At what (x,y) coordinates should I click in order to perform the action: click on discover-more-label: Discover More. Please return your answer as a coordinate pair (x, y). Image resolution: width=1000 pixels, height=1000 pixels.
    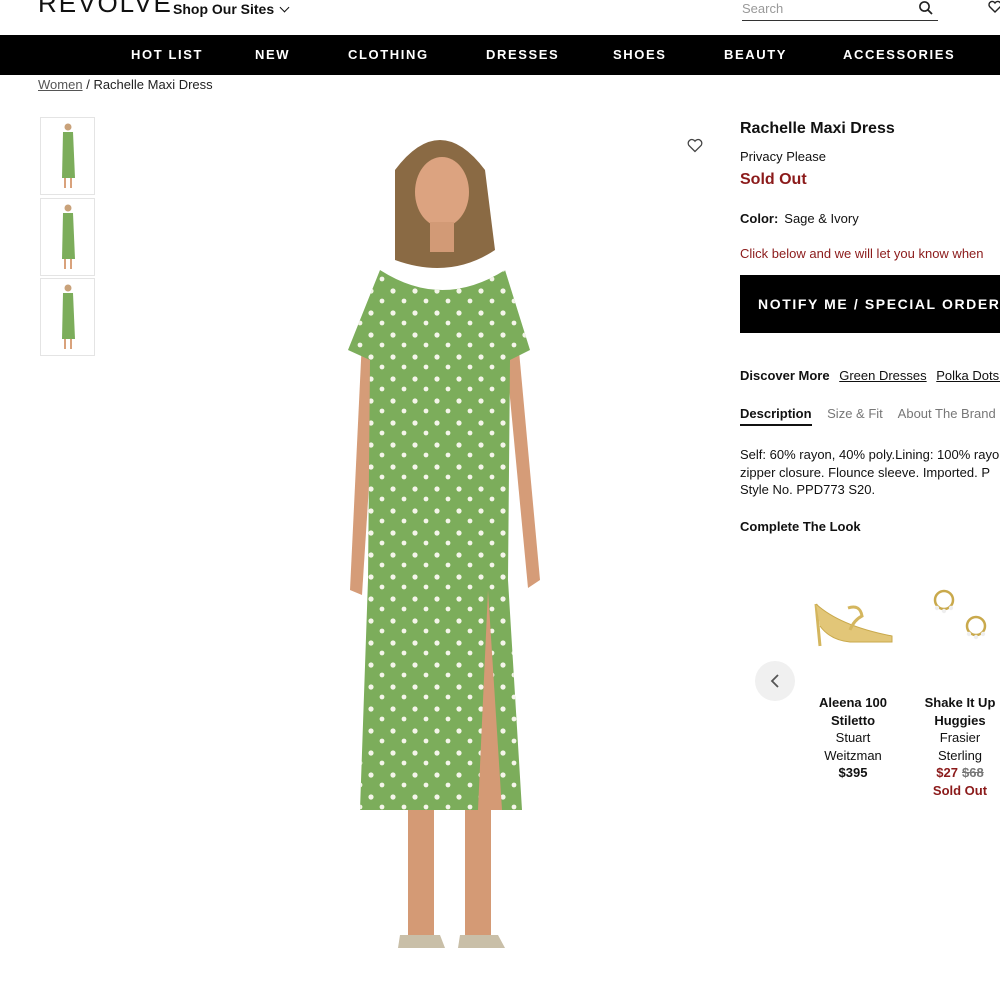
    Looking at the image, I should click on (785, 375).